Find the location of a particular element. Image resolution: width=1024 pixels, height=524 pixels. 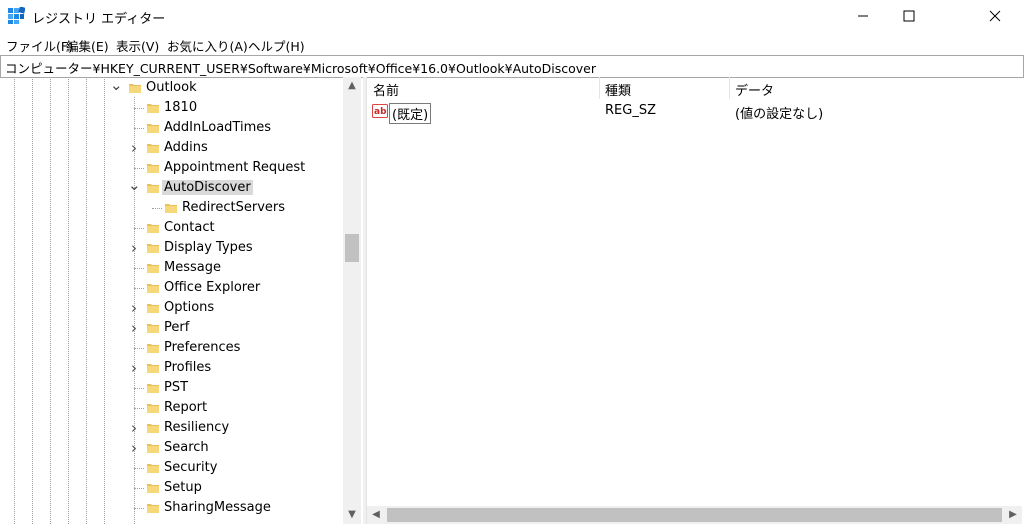

menu-view: 表示(V) is located at coordinates (137, 45).